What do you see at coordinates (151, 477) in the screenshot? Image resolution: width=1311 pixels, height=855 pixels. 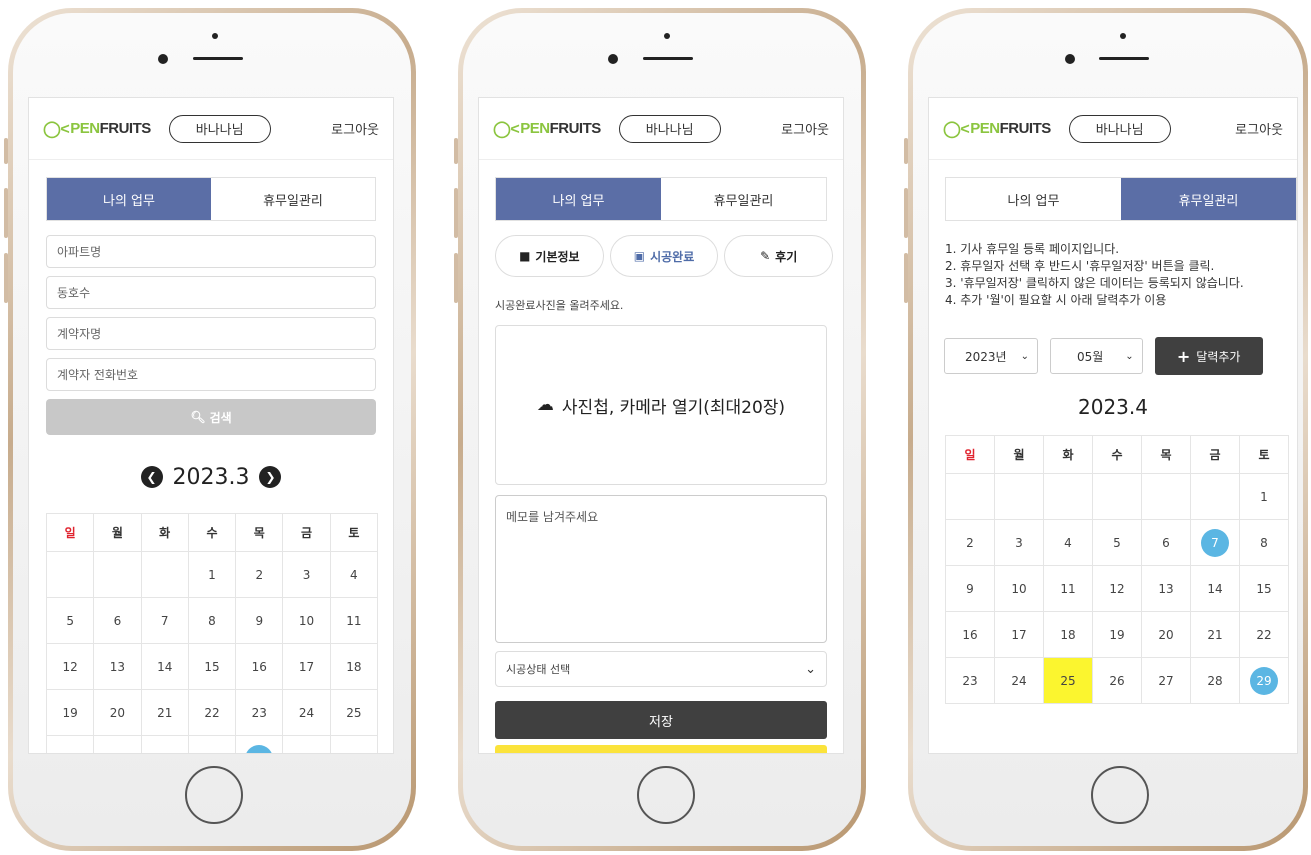 I see `prev-month-icon: ❮` at bounding box center [151, 477].